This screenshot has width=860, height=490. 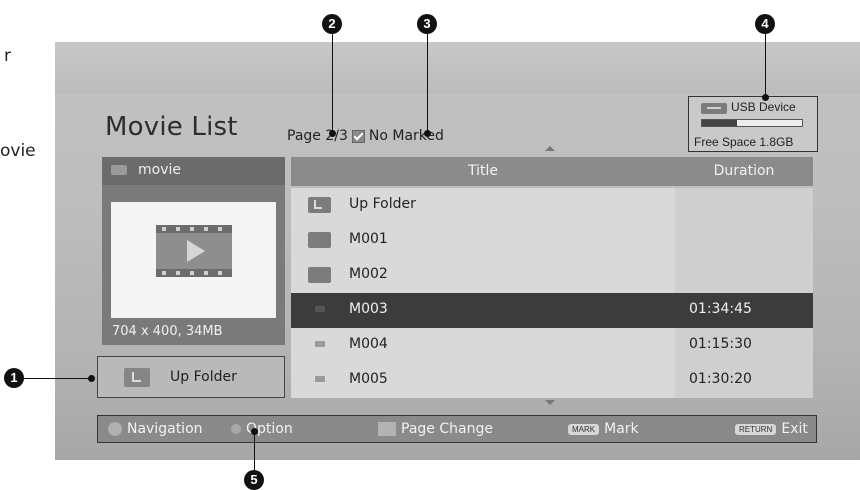 I want to click on list-row-up-folder: Up Folder, so click(x=552, y=205).